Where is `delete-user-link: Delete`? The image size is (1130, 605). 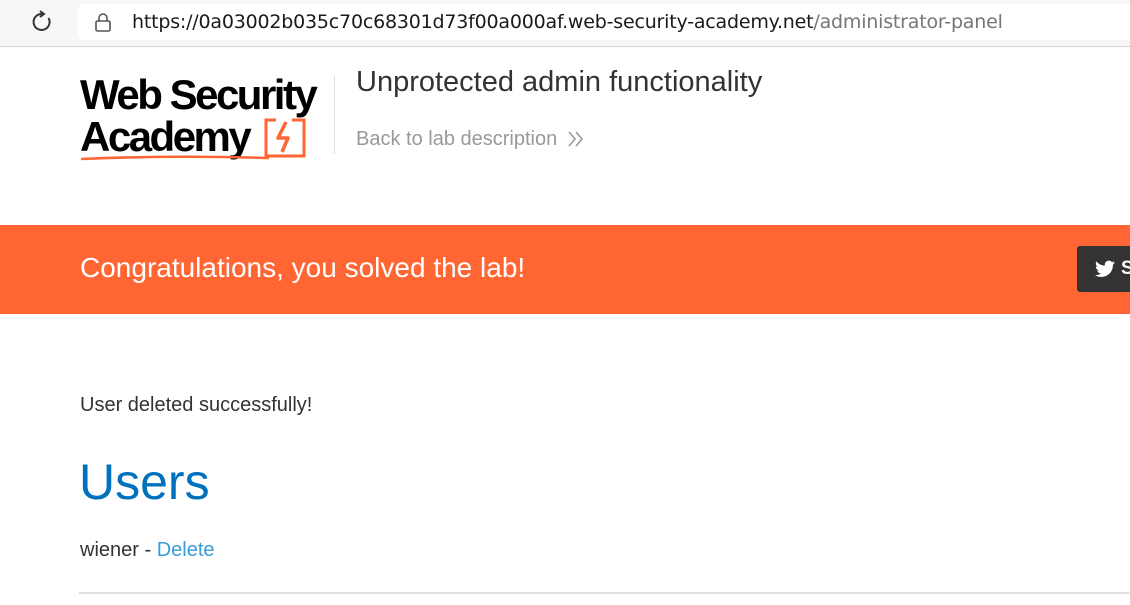 delete-user-link: Delete is located at coordinates (186, 550).